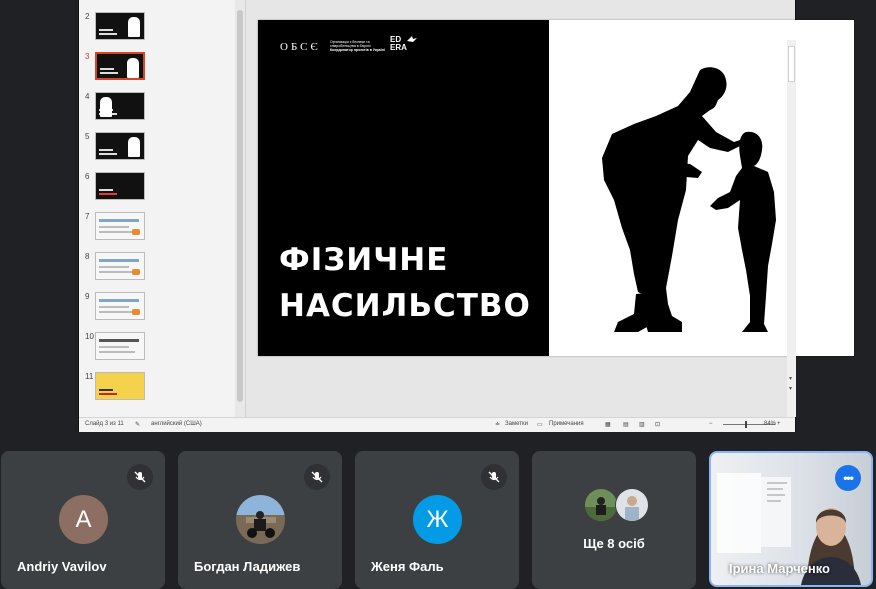 This screenshot has height=589, width=876. I want to click on slide-thumbnail-selected: 3, so click(157, 70).